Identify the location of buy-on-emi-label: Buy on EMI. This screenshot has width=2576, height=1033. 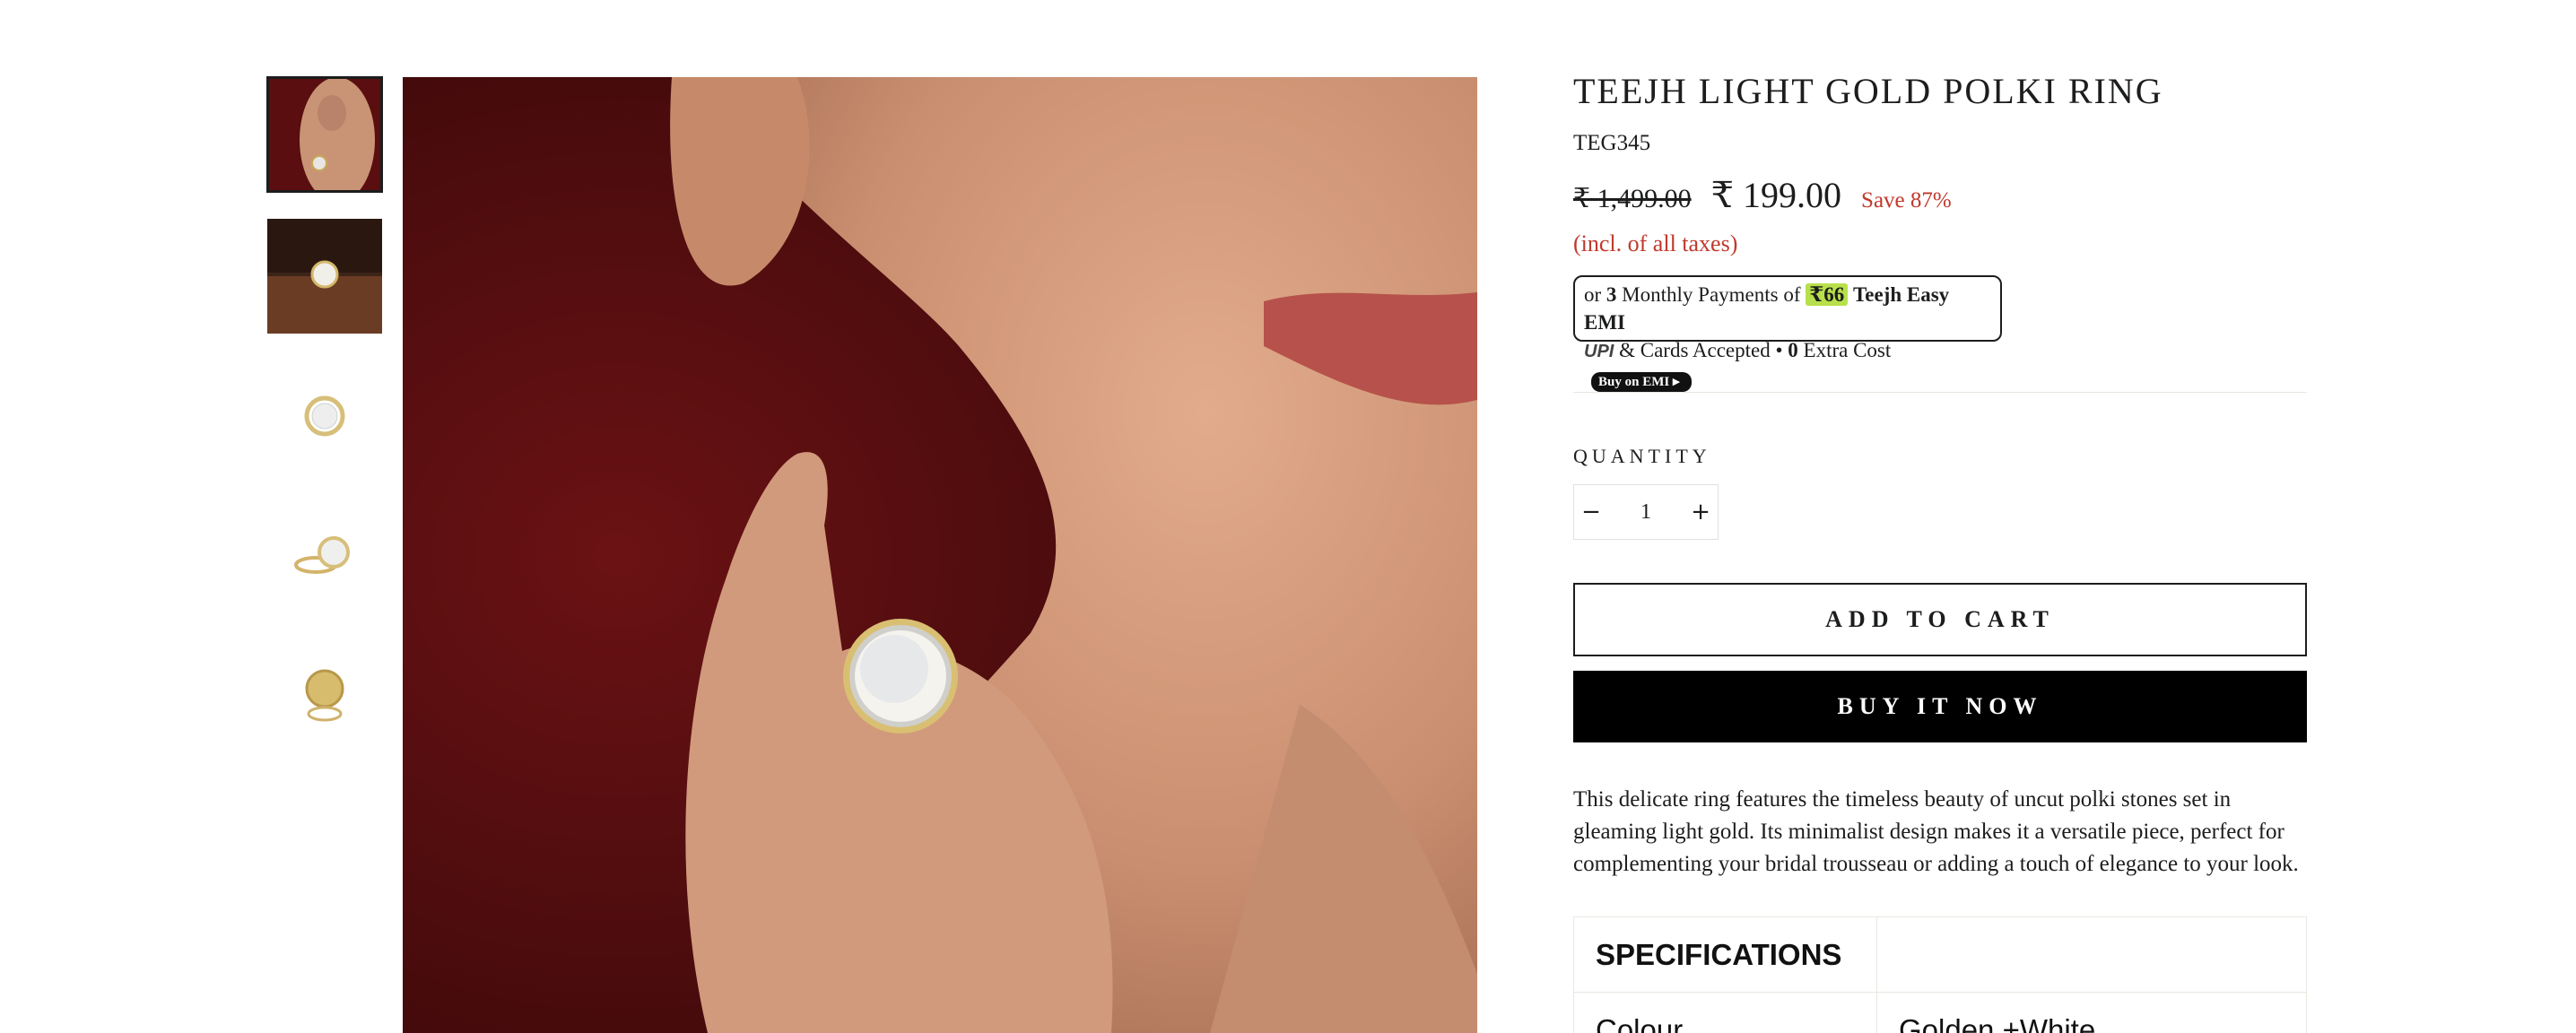
(1634, 381).